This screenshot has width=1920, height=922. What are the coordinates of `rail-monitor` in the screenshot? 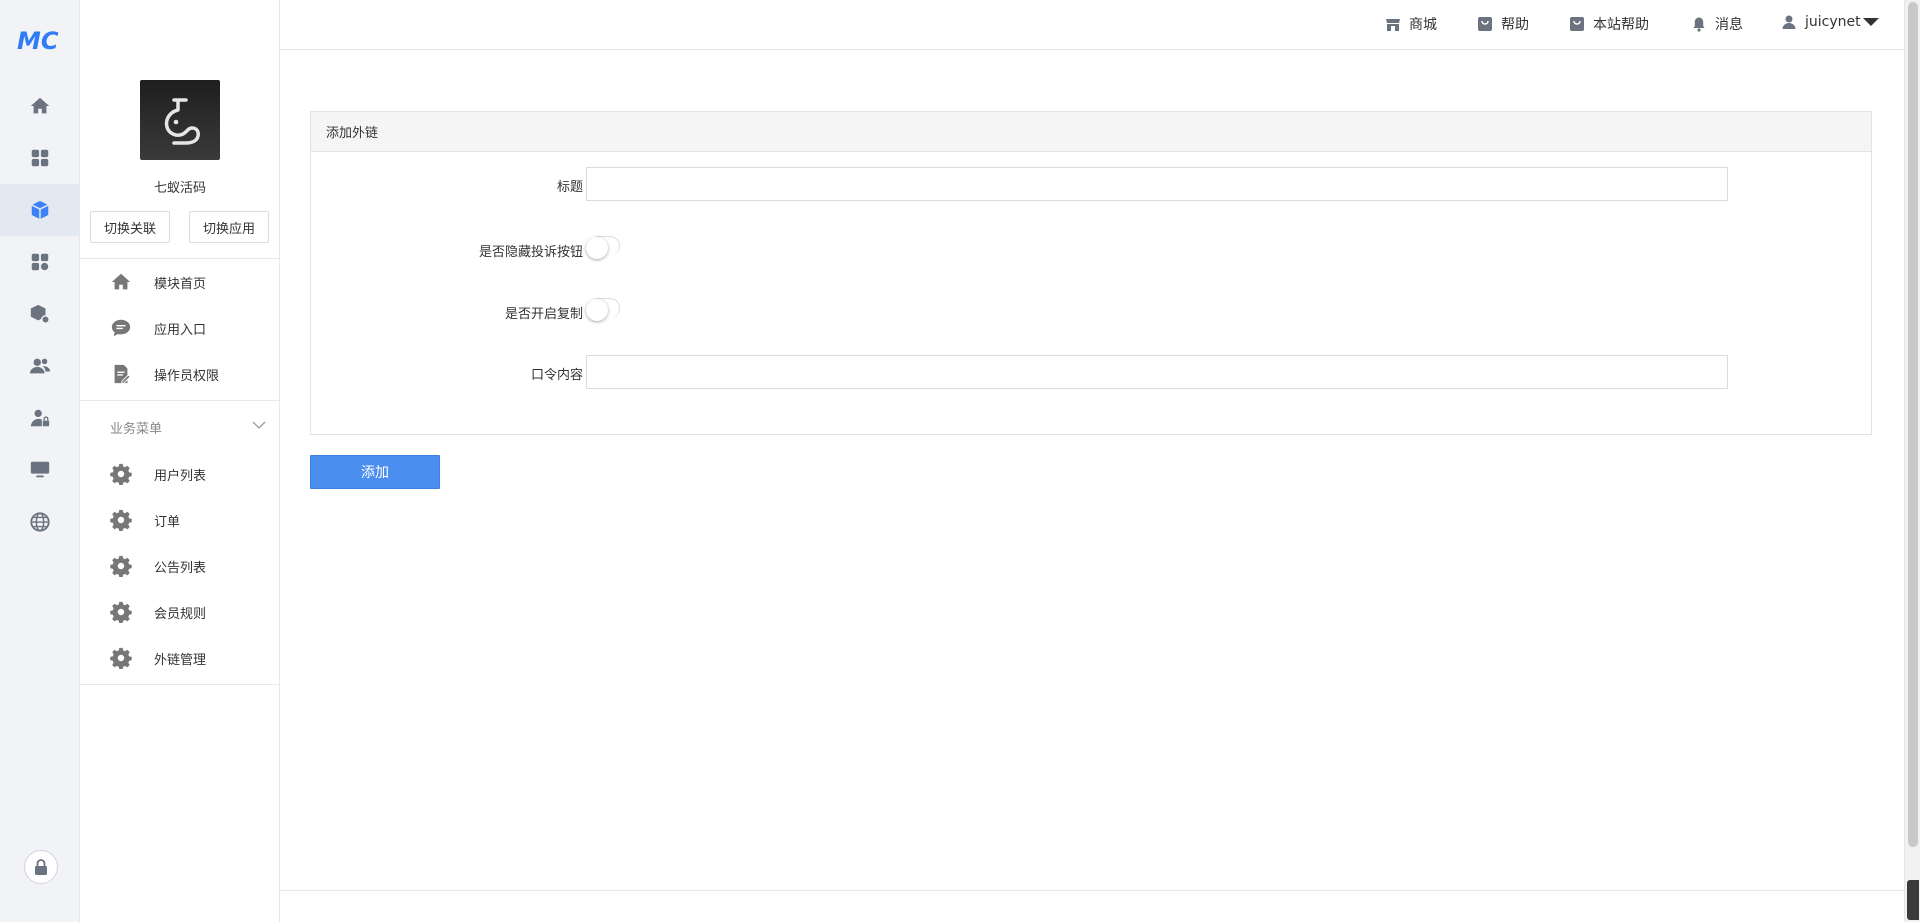 It's located at (40, 470).